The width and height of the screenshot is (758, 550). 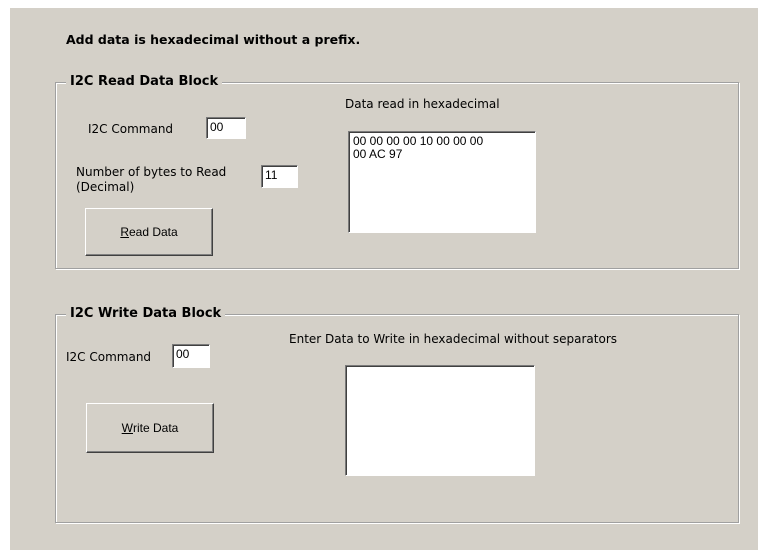 What do you see at coordinates (144, 82) in the screenshot?
I see `read-data-group-title: I2C Read Data Block` at bounding box center [144, 82].